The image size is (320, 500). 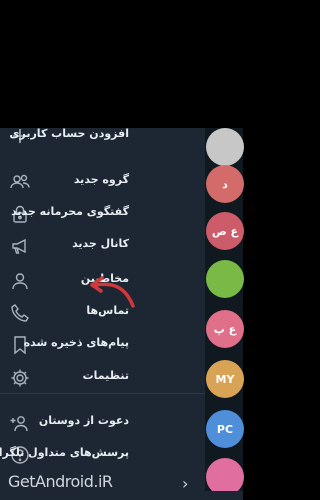 I want to click on menu-item-invite-friends: دعوت از دوستان, so click(x=102, y=422).